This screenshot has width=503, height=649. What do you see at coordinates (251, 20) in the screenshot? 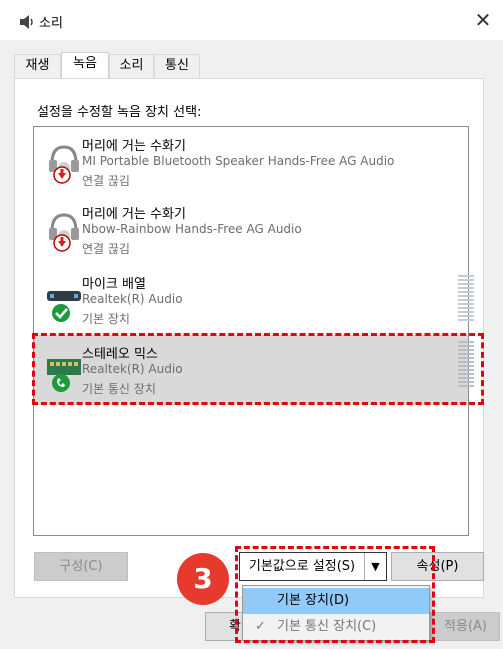
I see `title-bar: 소리 ✕` at bounding box center [251, 20].